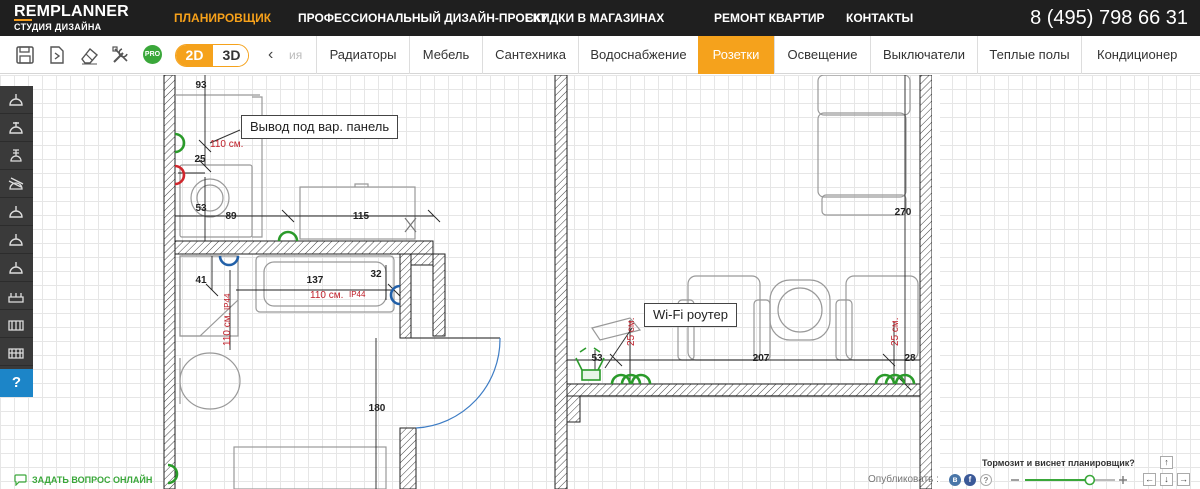 Image resolution: width=1200 pixels, height=489 pixels. Describe the element at coordinates (1140, 55) in the screenshot. I see `tab-air-conditioner: Кондиционер` at that location.